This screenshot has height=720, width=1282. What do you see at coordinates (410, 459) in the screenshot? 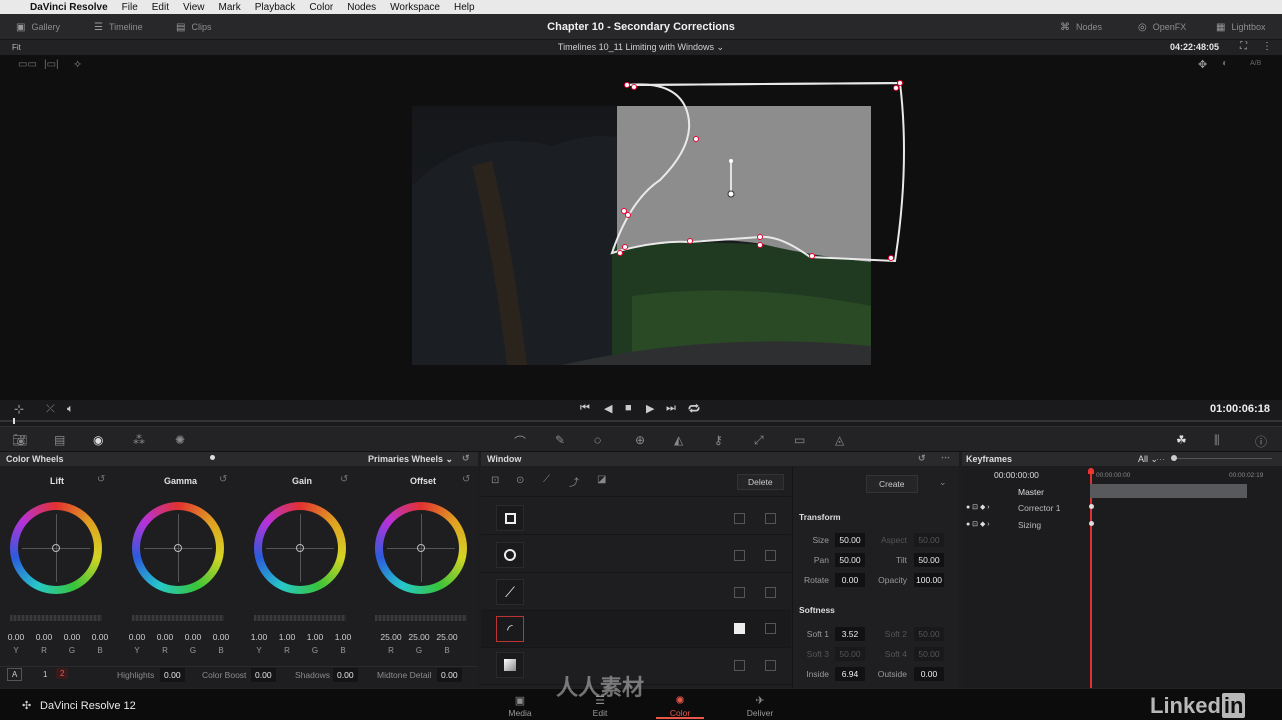
I see `wheels-mode-dropdown: Primaries Wheels ⌄` at bounding box center [410, 459].